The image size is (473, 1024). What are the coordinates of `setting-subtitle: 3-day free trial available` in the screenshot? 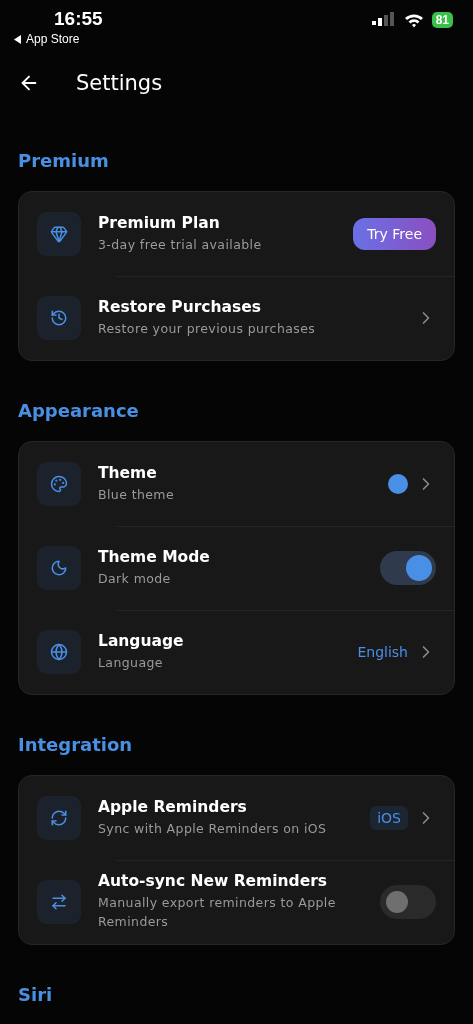 It's located at (180, 244).